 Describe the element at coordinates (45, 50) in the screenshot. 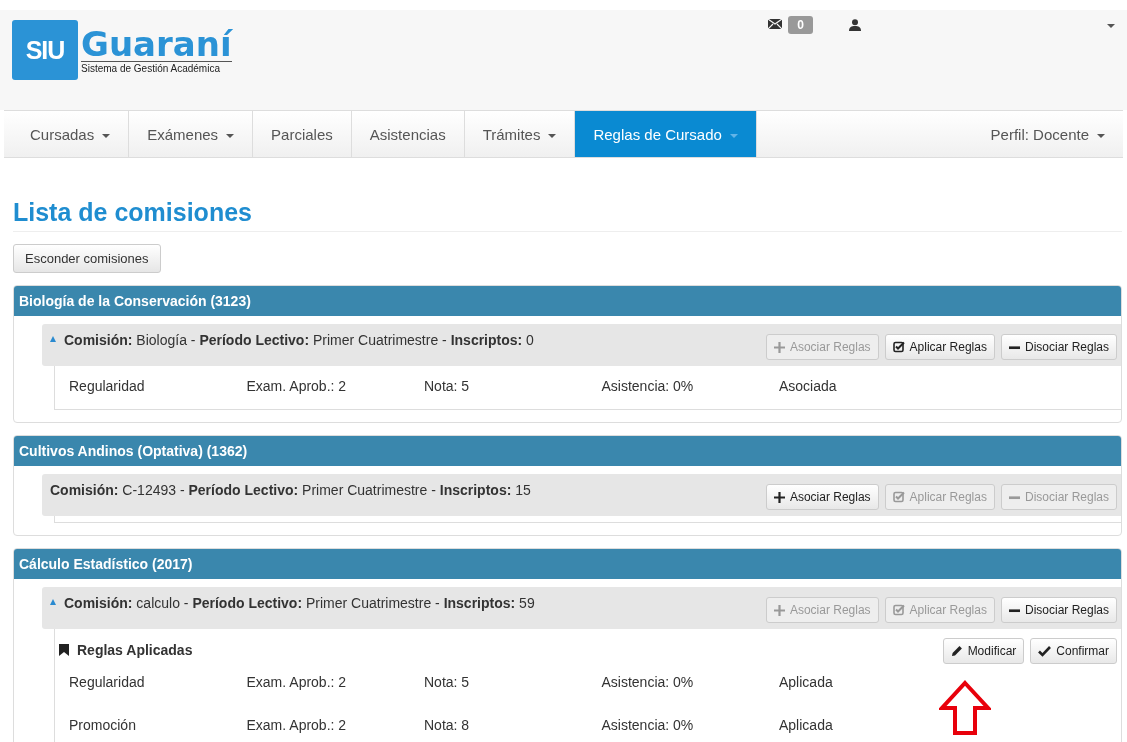

I see `logo-mark: SIU` at that location.